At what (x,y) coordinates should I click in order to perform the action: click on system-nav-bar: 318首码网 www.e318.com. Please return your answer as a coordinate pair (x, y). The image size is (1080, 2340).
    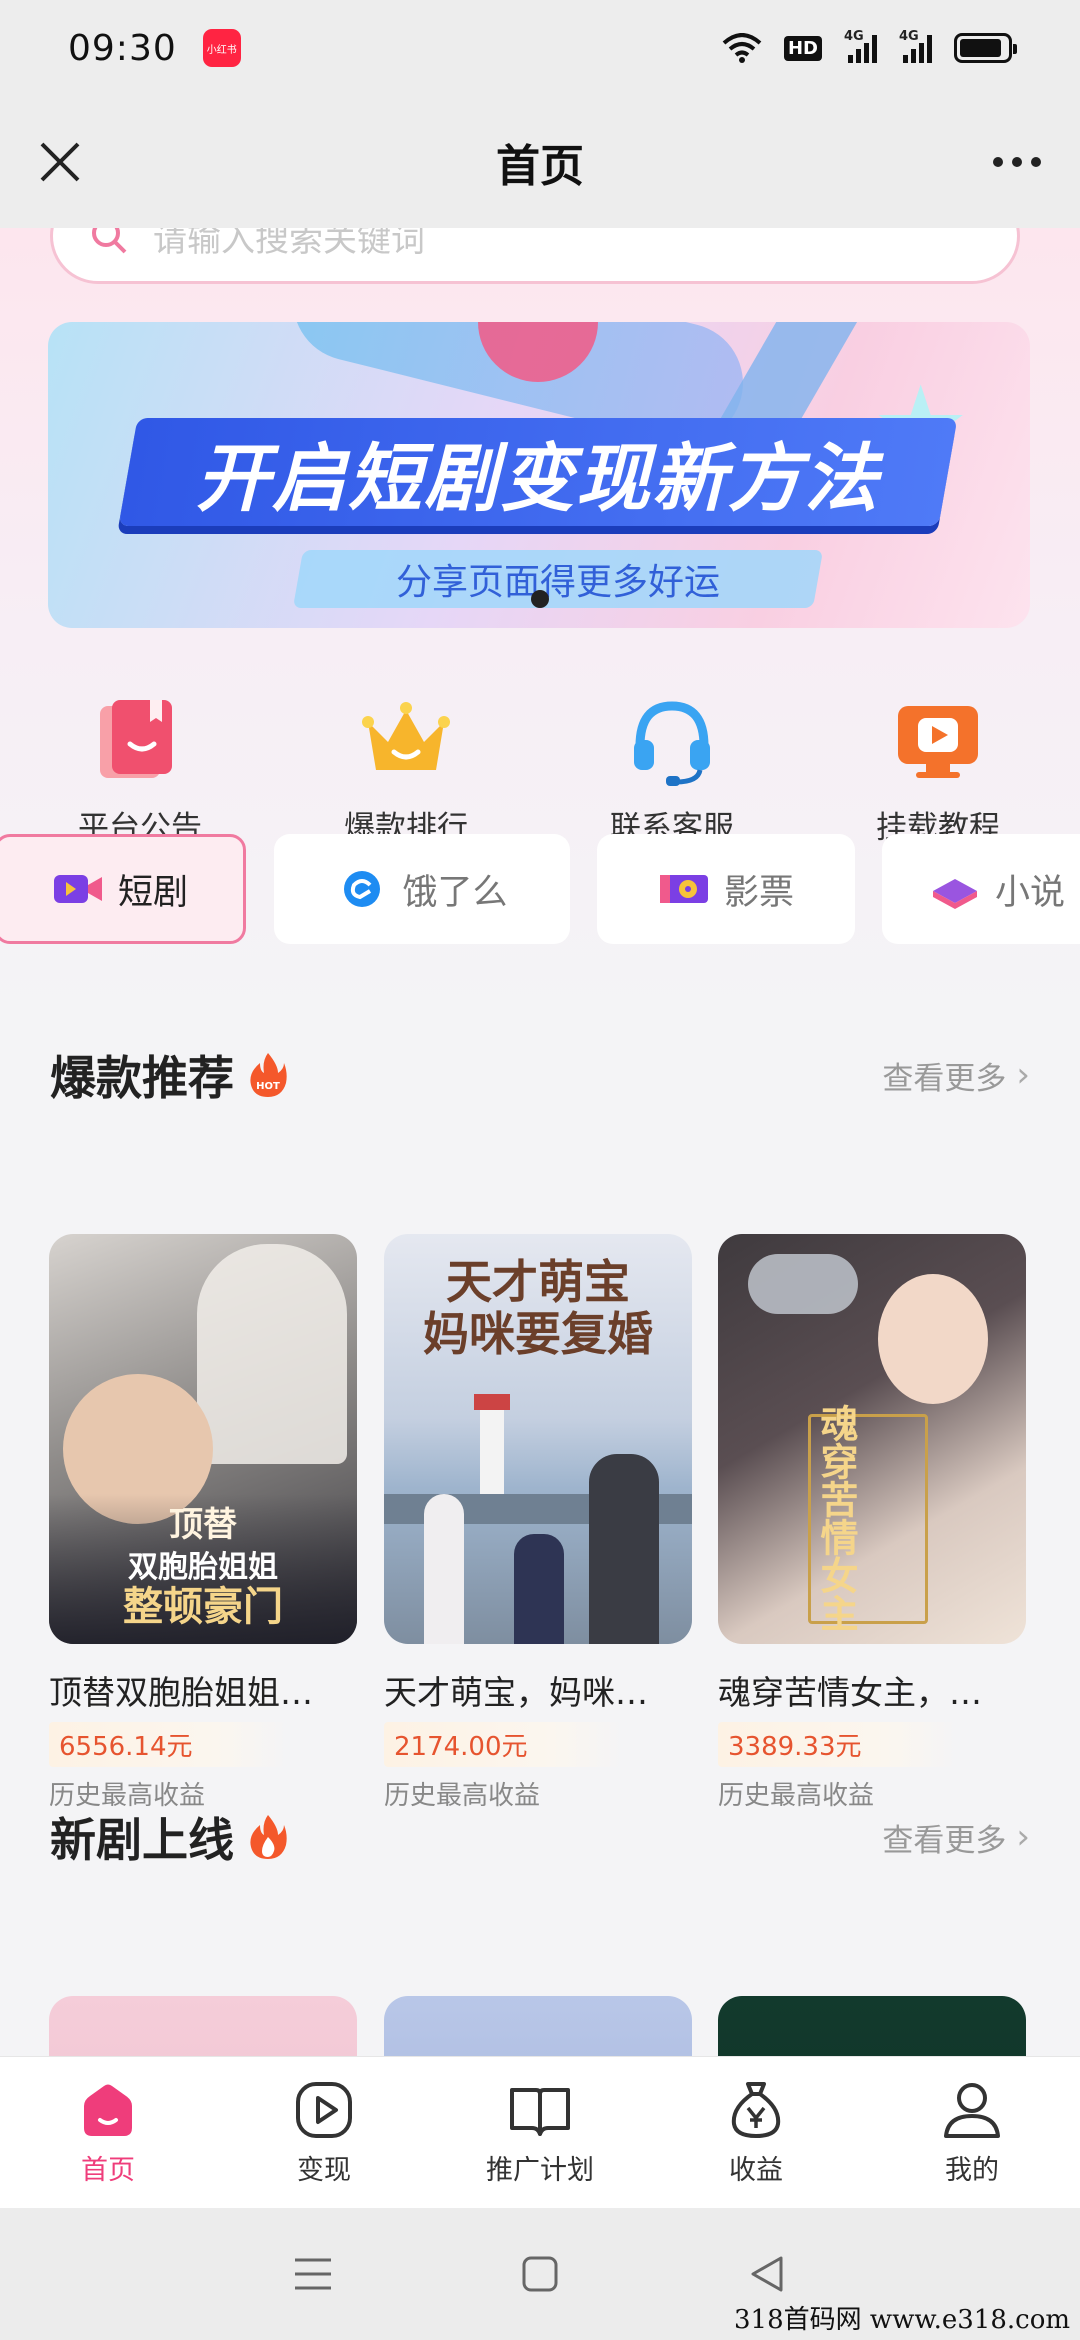
    Looking at the image, I should click on (540, 2274).